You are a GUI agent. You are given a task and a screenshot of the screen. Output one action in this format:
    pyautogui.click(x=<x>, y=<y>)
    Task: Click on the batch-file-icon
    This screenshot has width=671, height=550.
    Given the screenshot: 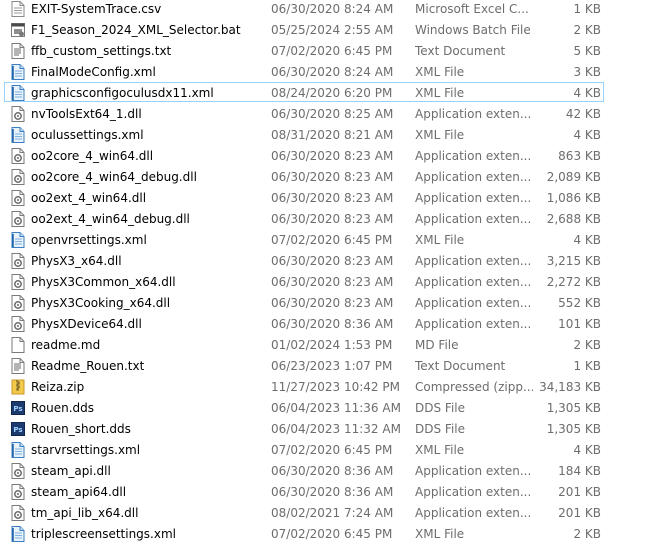 What is the action you would take?
    pyautogui.click(x=18, y=30)
    